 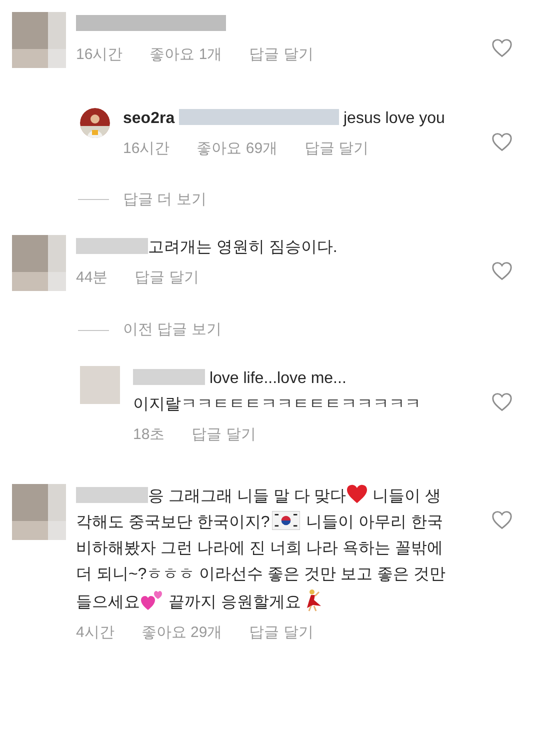 I want to click on likes-count: 좋아요 1개, so click(x=186, y=55).